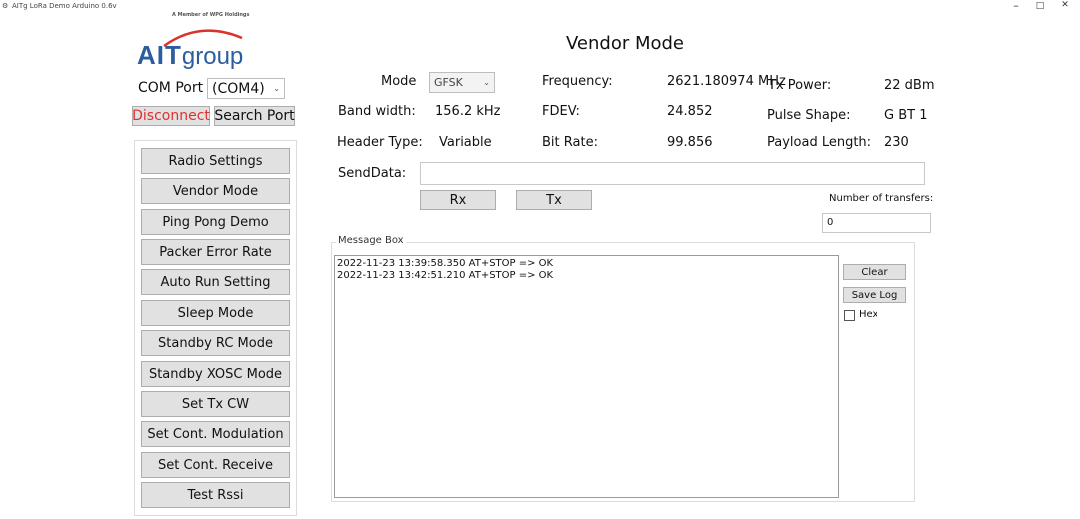 The width and height of the screenshot is (1080, 519). I want to click on sidebar-item-standby-xosc-mode: Standby XOSC Mode, so click(215, 374).